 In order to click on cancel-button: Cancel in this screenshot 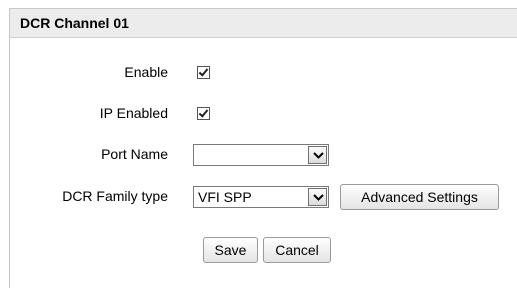, I will do `click(297, 250)`.